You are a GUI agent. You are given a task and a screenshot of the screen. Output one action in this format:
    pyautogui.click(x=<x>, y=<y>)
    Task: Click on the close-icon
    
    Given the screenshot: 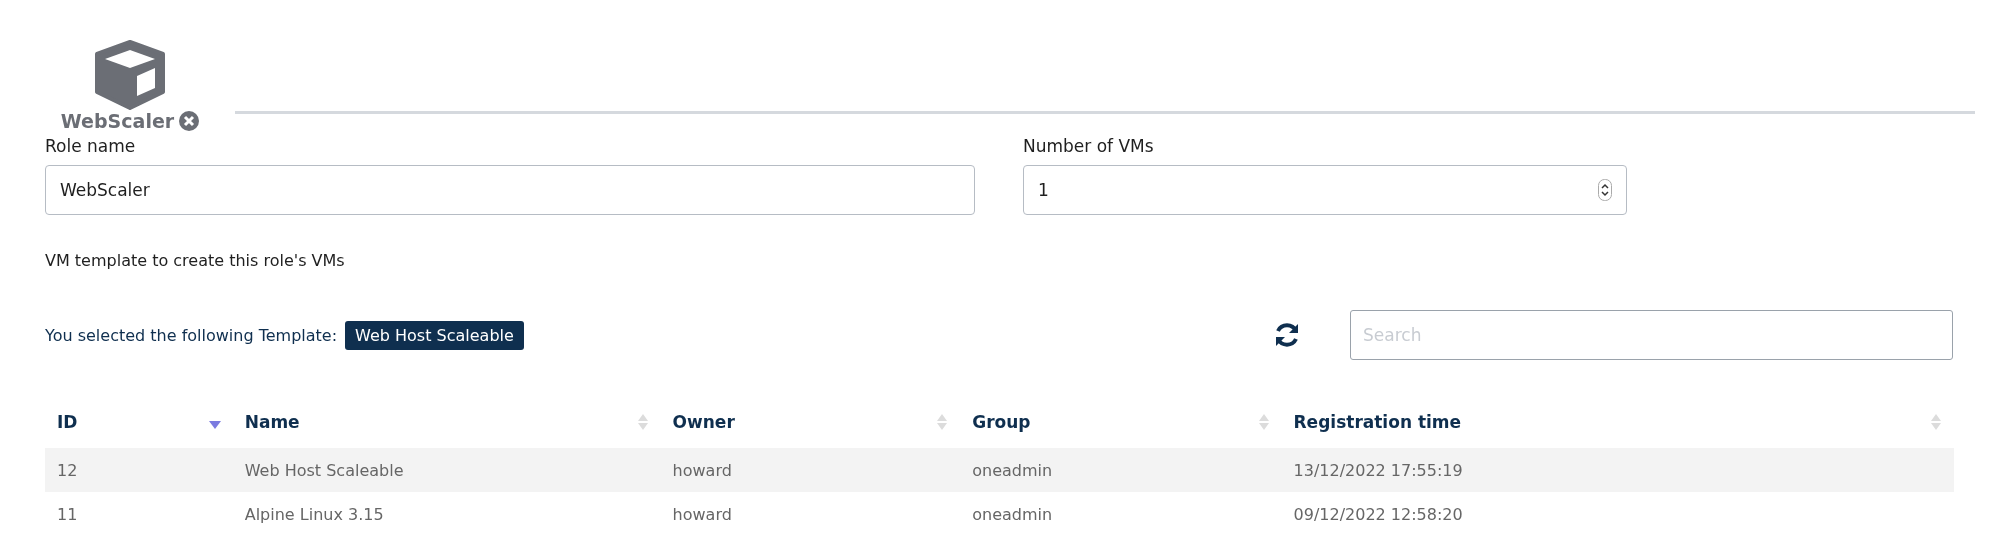 What is the action you would take?
    pyautogui.click(x=189, y=121)
    